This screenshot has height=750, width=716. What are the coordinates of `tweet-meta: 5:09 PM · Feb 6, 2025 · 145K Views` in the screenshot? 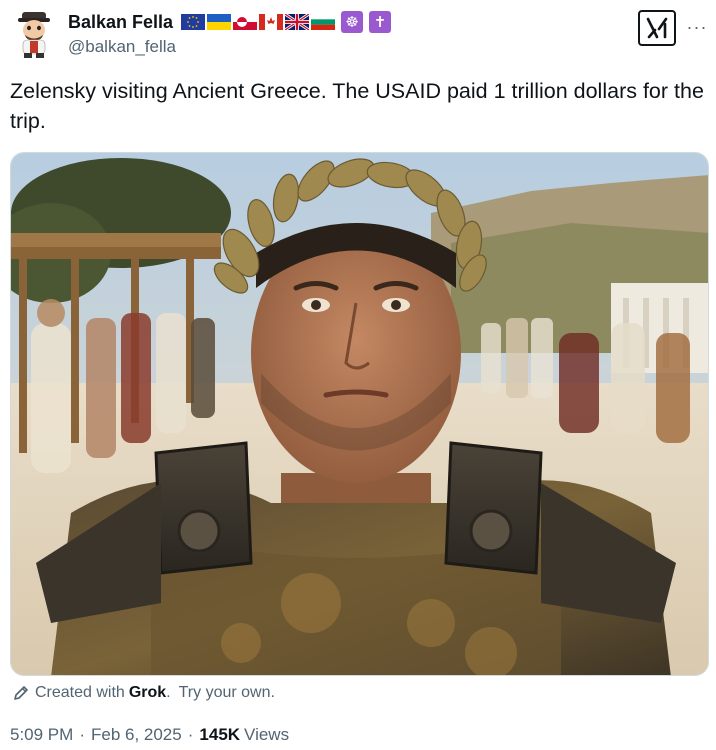 It's located at (149, 735).